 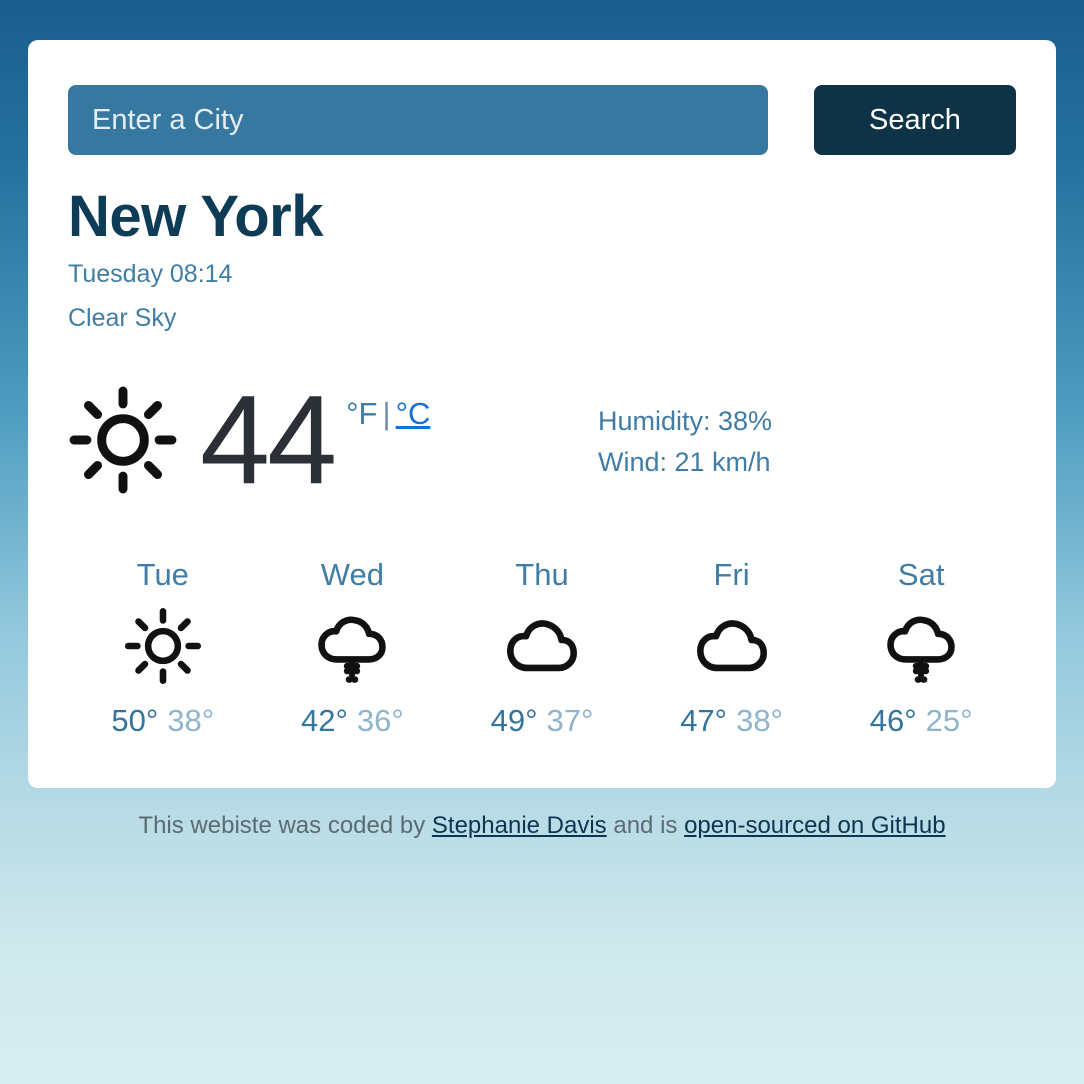 I want to click on forecast-day: Sat 46° 25°, so click(x=921, y=648).